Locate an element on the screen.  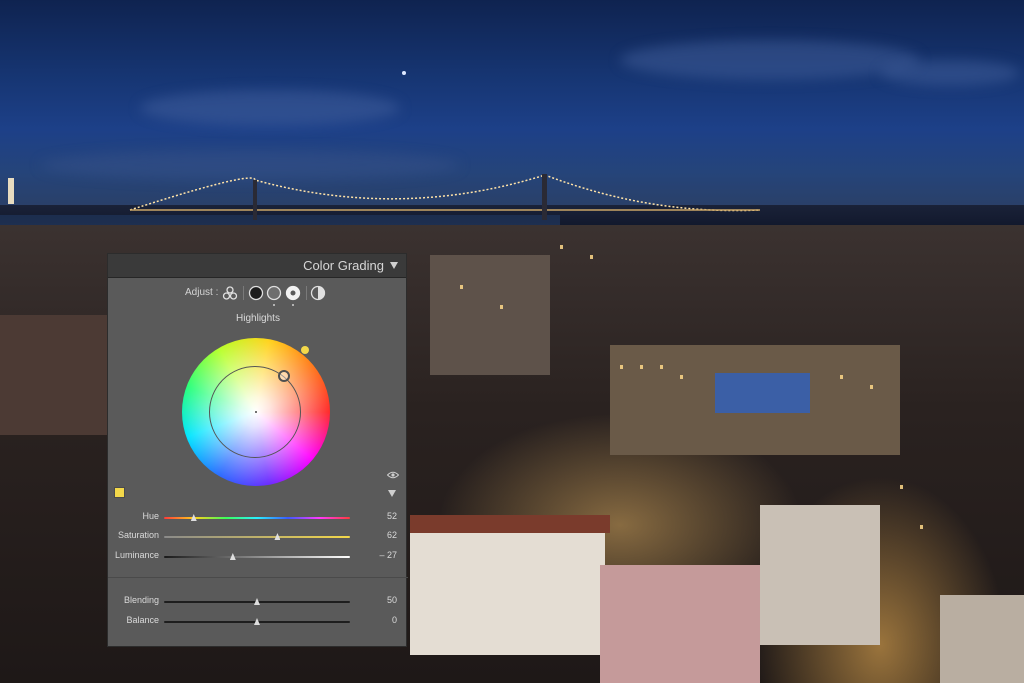
slider-value-blending: 50 is located at coordinates (392, 600).